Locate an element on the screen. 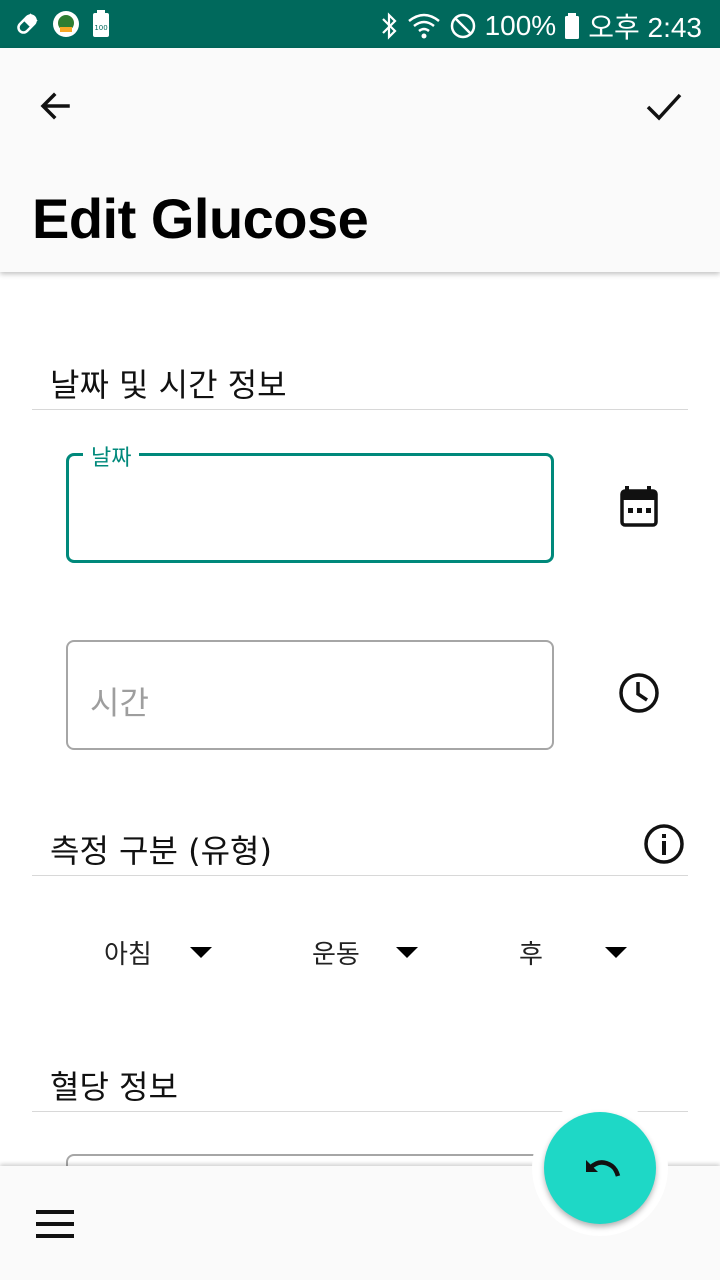 The height and width of the screenshot is (1280, 720). info-icon is located at coordinates (664, 844).